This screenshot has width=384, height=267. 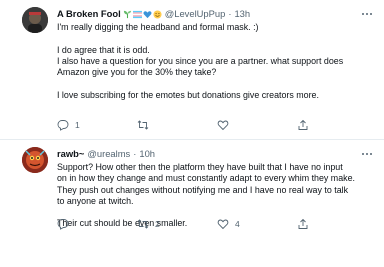 I want to click on reply-button, so click(x=97, y=224).